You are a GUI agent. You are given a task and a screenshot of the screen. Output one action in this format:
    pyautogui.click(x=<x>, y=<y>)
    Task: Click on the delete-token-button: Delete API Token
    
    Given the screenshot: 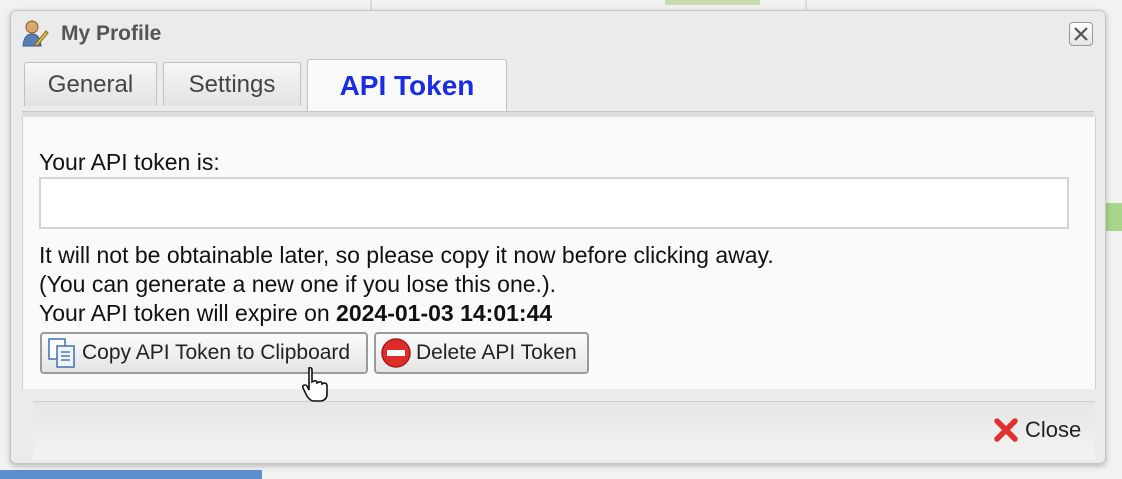 What is the action you would take?
    pyautogui.click(x=481, y=353)
    